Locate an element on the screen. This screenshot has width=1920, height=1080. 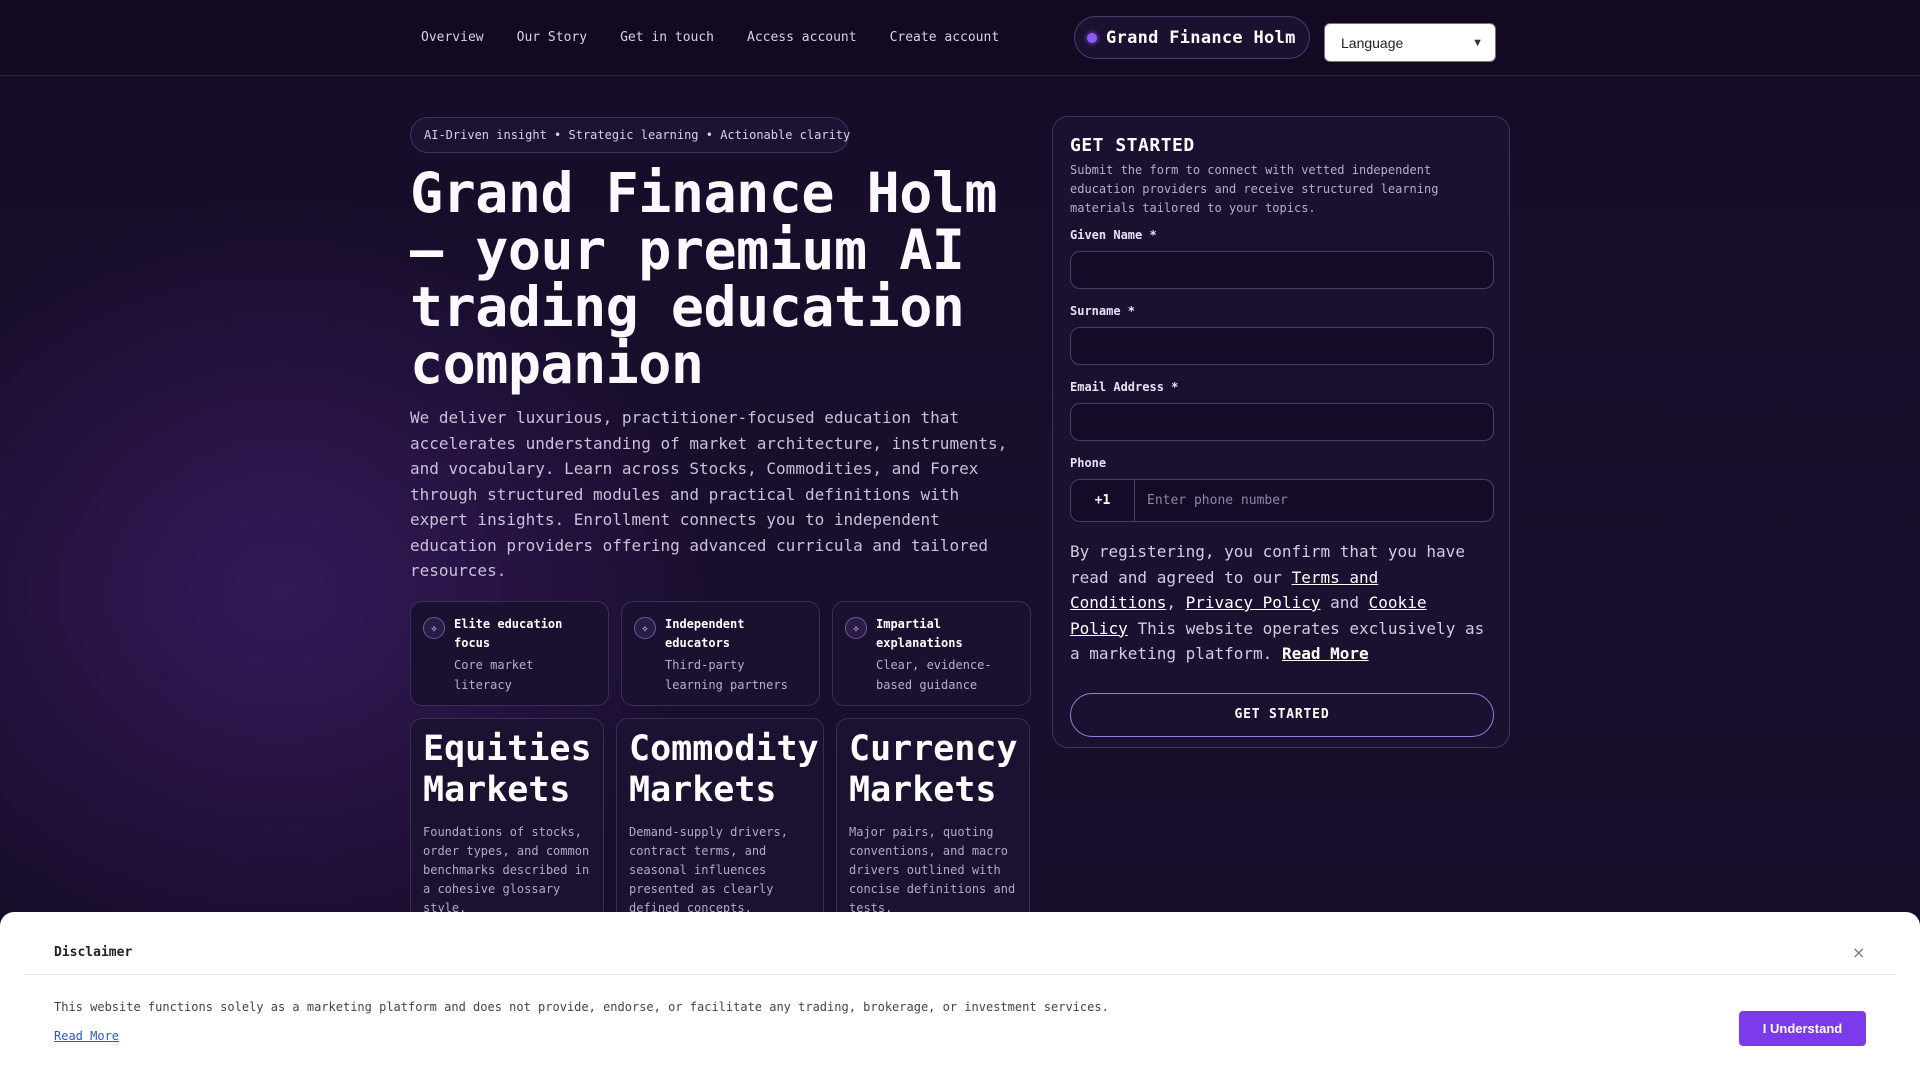
nav-our-story: Our Story is located at coordinates (552, 37).